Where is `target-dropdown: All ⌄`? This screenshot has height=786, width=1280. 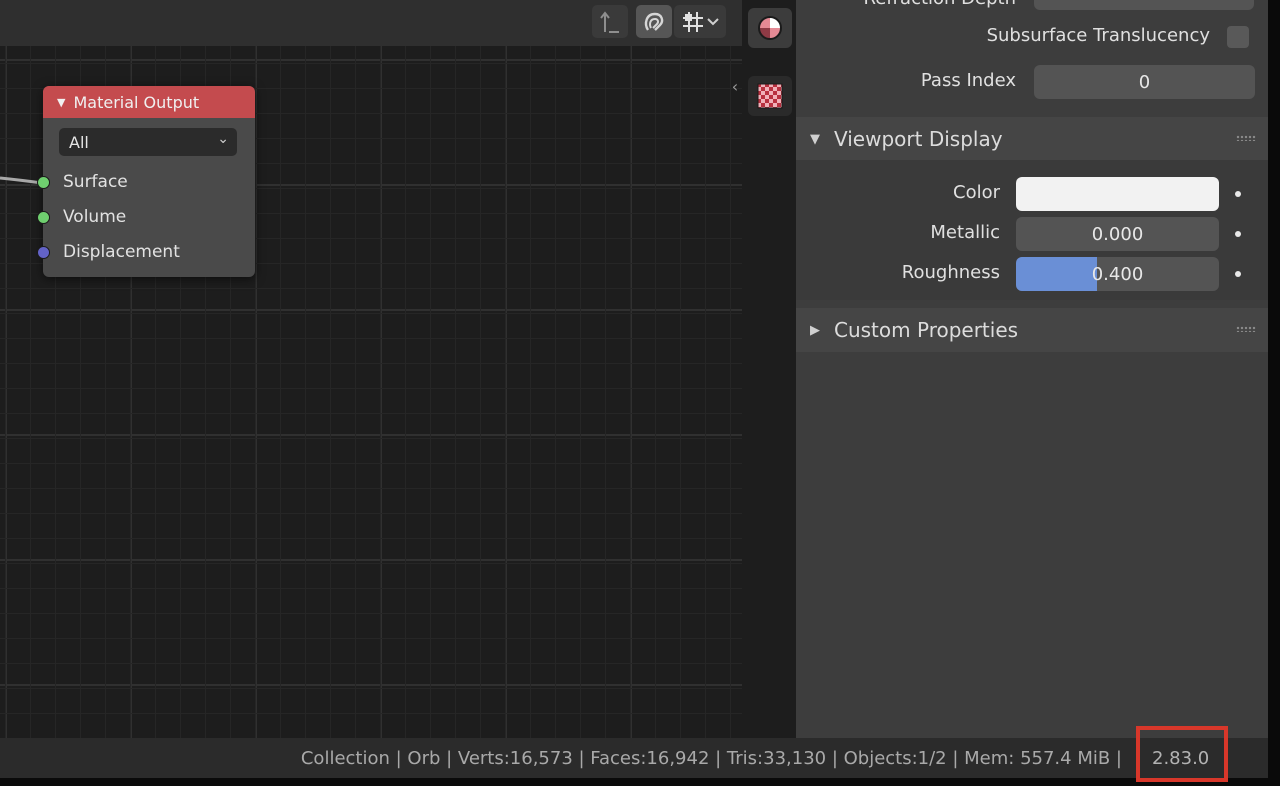 target-dropdown: All ⌄ is located at coordinates (148, 142).